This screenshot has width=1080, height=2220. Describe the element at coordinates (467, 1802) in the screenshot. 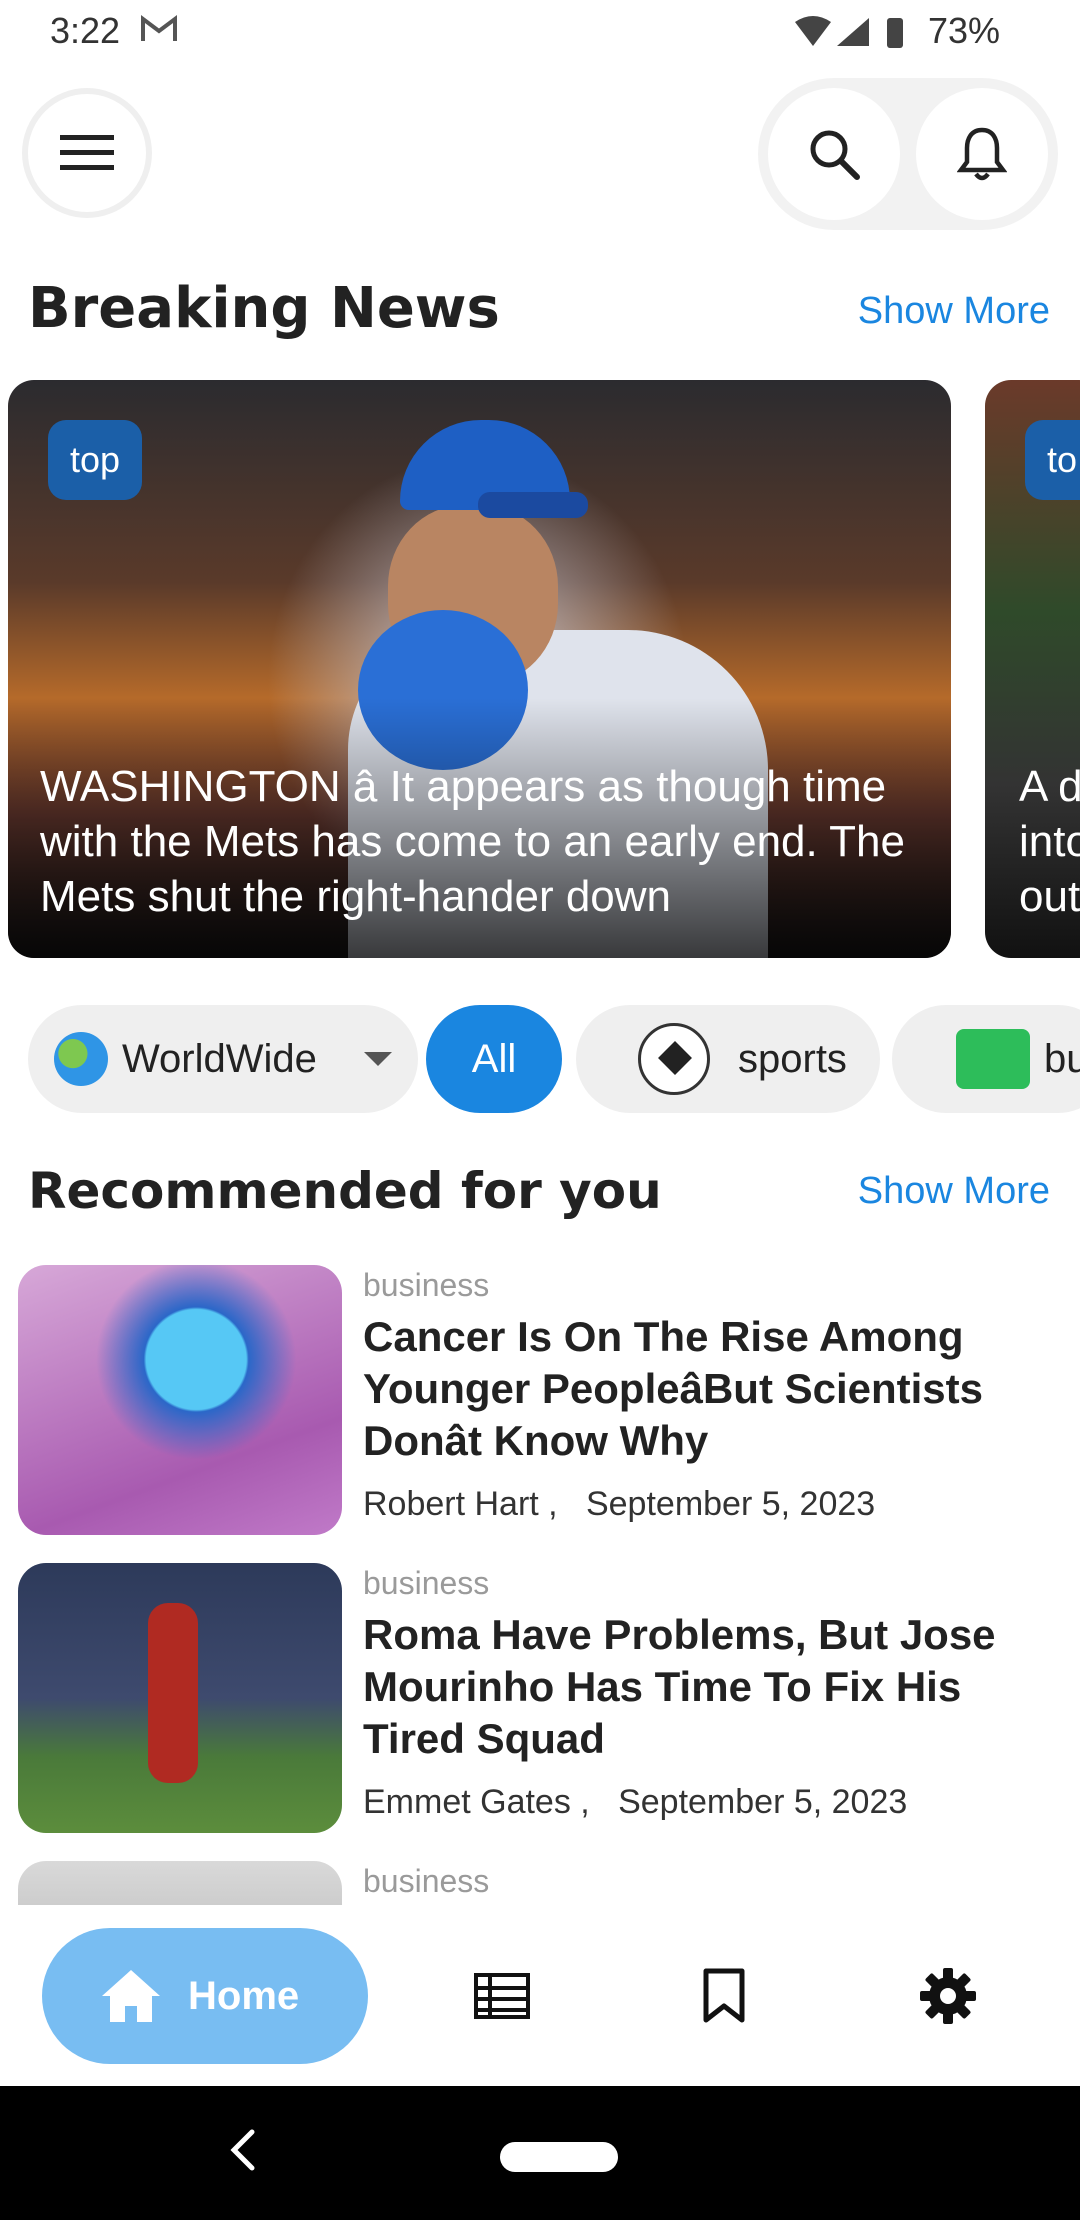

I see `article-author: Emmet Gates` at that location.